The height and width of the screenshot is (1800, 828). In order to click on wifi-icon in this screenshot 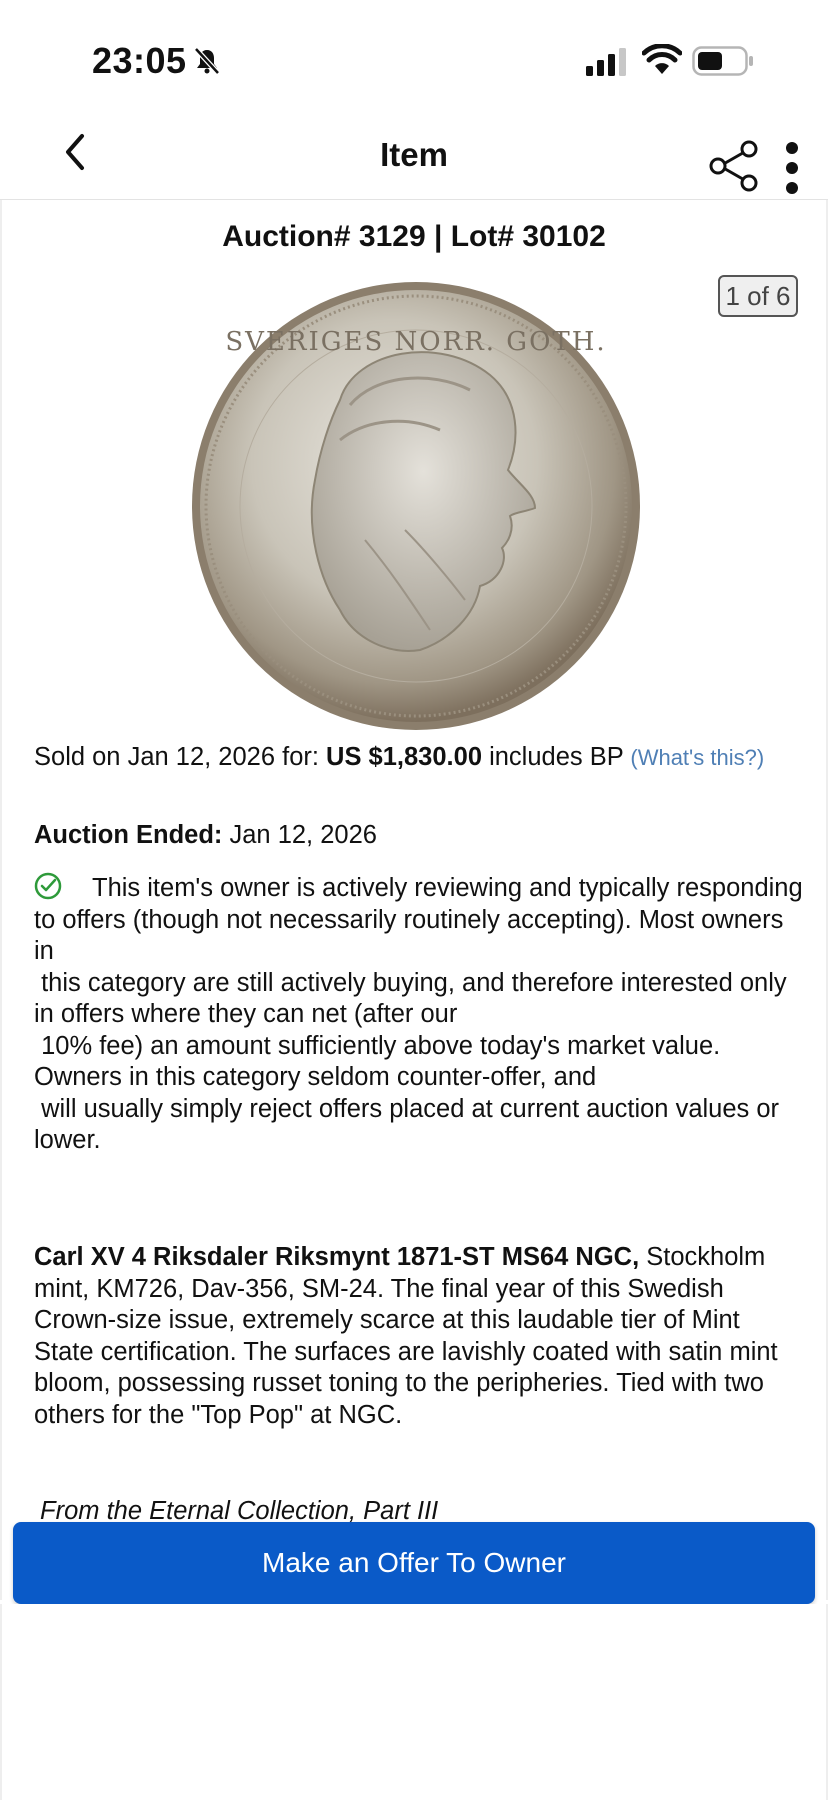, I will do `click(662, 59)`.